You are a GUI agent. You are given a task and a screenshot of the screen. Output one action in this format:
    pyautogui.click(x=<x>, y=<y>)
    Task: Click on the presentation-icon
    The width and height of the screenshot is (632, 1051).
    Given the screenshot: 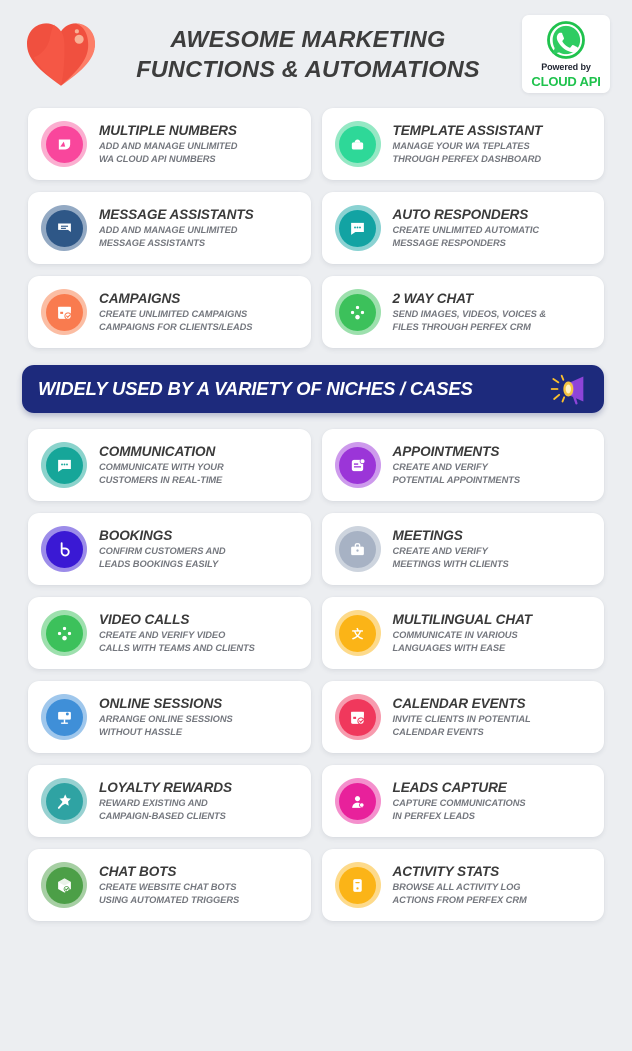 What is the action you would take?
    pyautogui.click(x=64, y=717)
    